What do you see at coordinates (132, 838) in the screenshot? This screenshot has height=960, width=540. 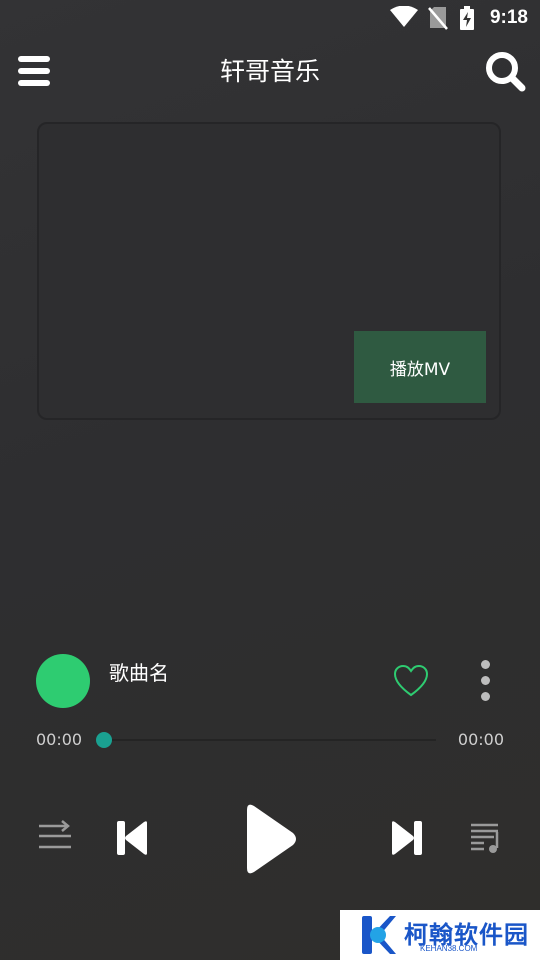 I see `skip-previous-icon` at bounding box center [132, 838].